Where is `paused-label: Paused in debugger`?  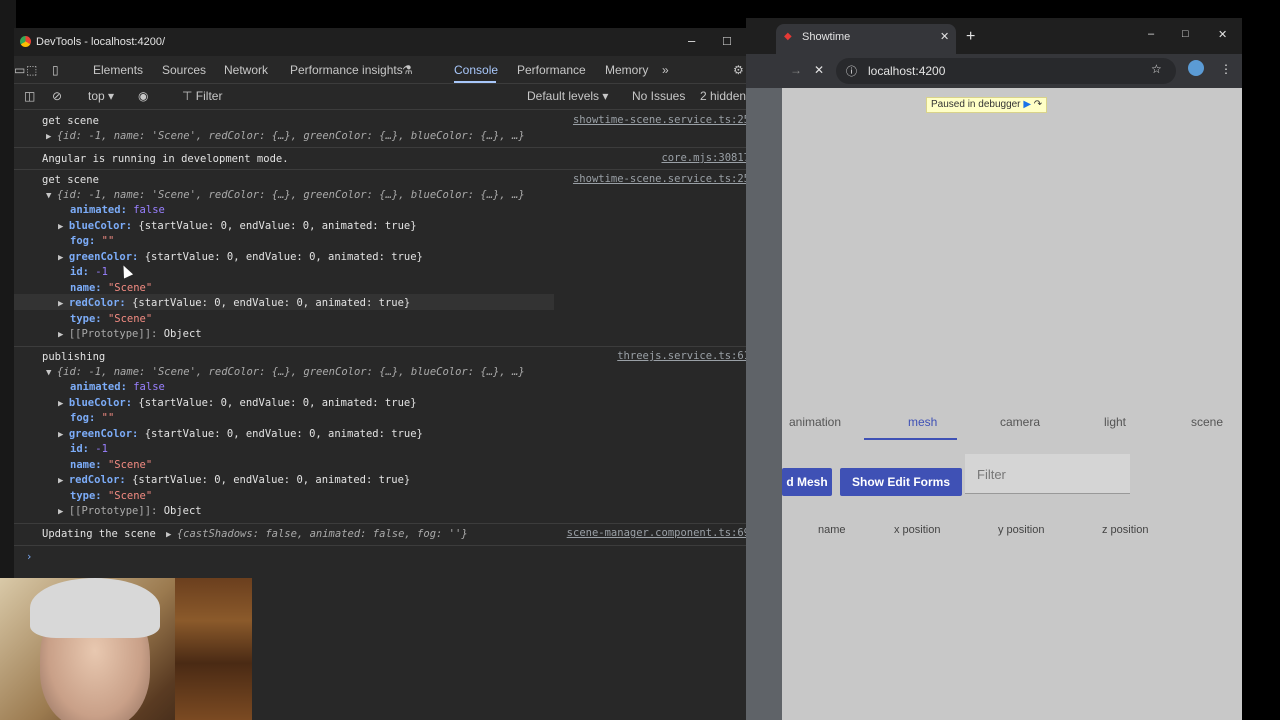
paused-label: Paused in debugger is located at coordinates (976, 104).